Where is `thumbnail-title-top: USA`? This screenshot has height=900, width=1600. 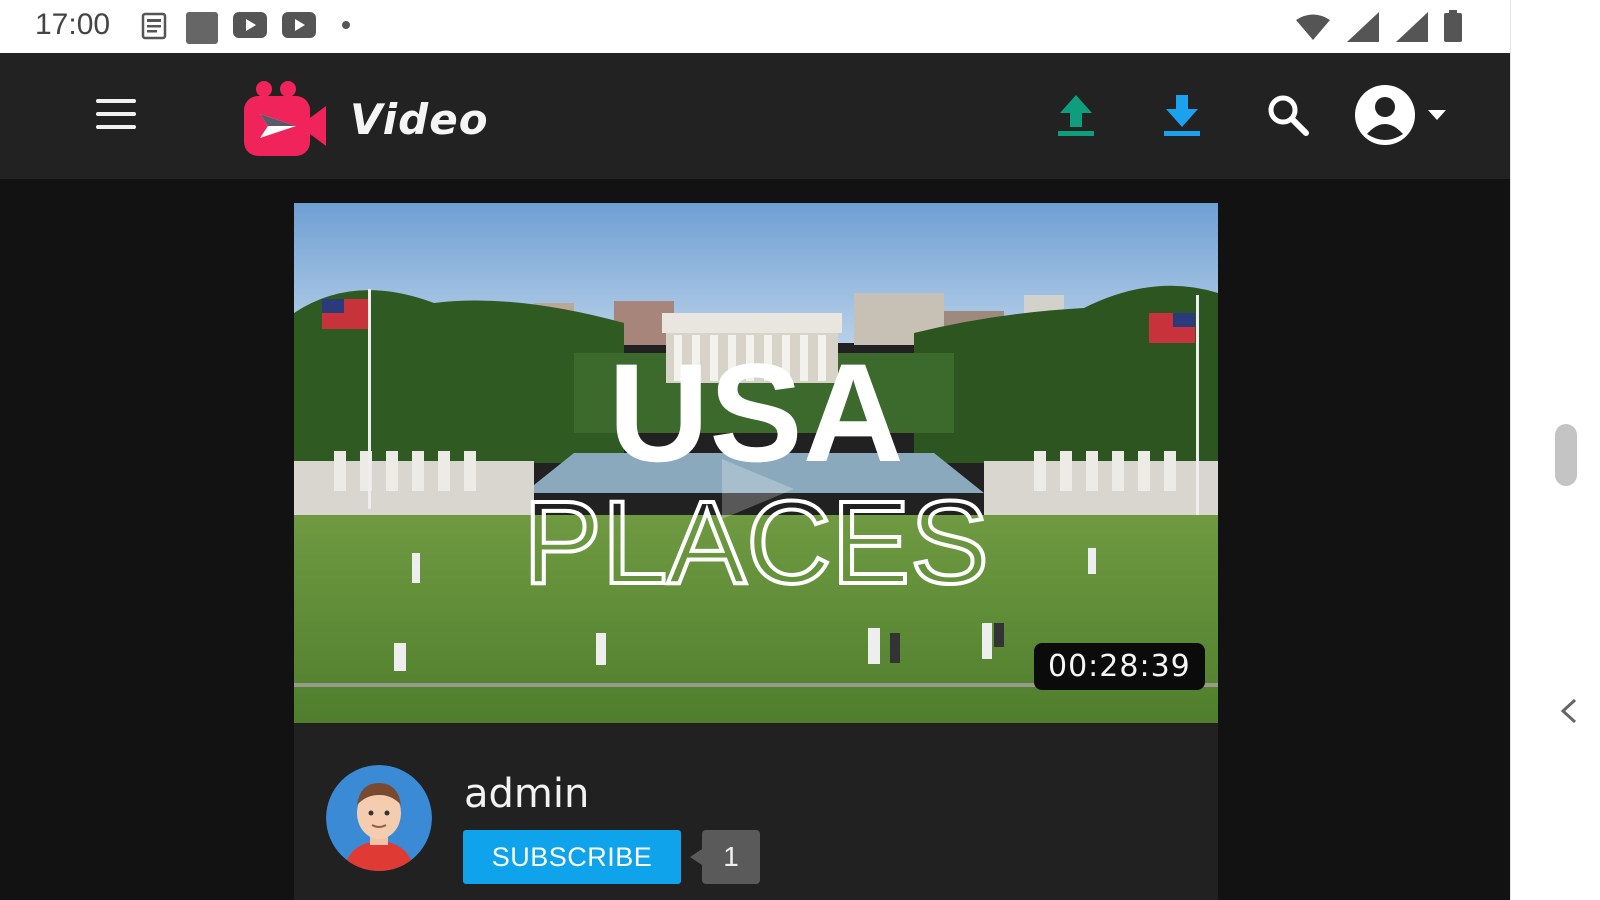
thumbnail-title-top: USA is located at coordinates (756, 412).